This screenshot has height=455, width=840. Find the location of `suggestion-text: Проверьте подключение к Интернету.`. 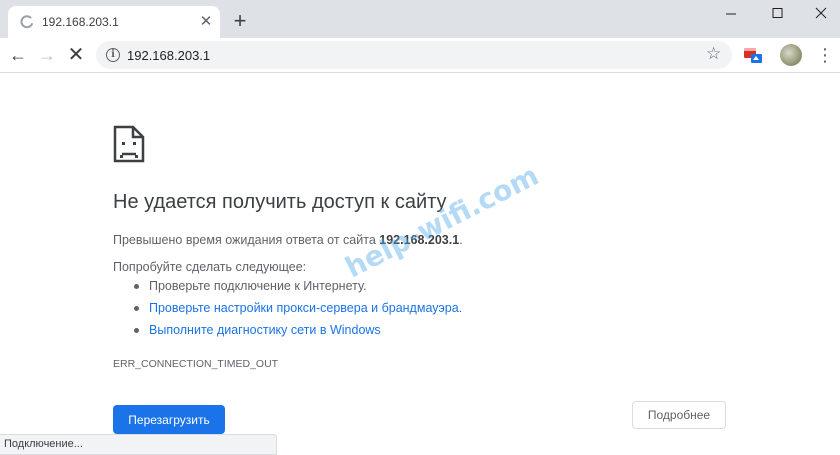

suggestion-text: Проверьте подключение к Интернету. is located at coordinates (258, 286).